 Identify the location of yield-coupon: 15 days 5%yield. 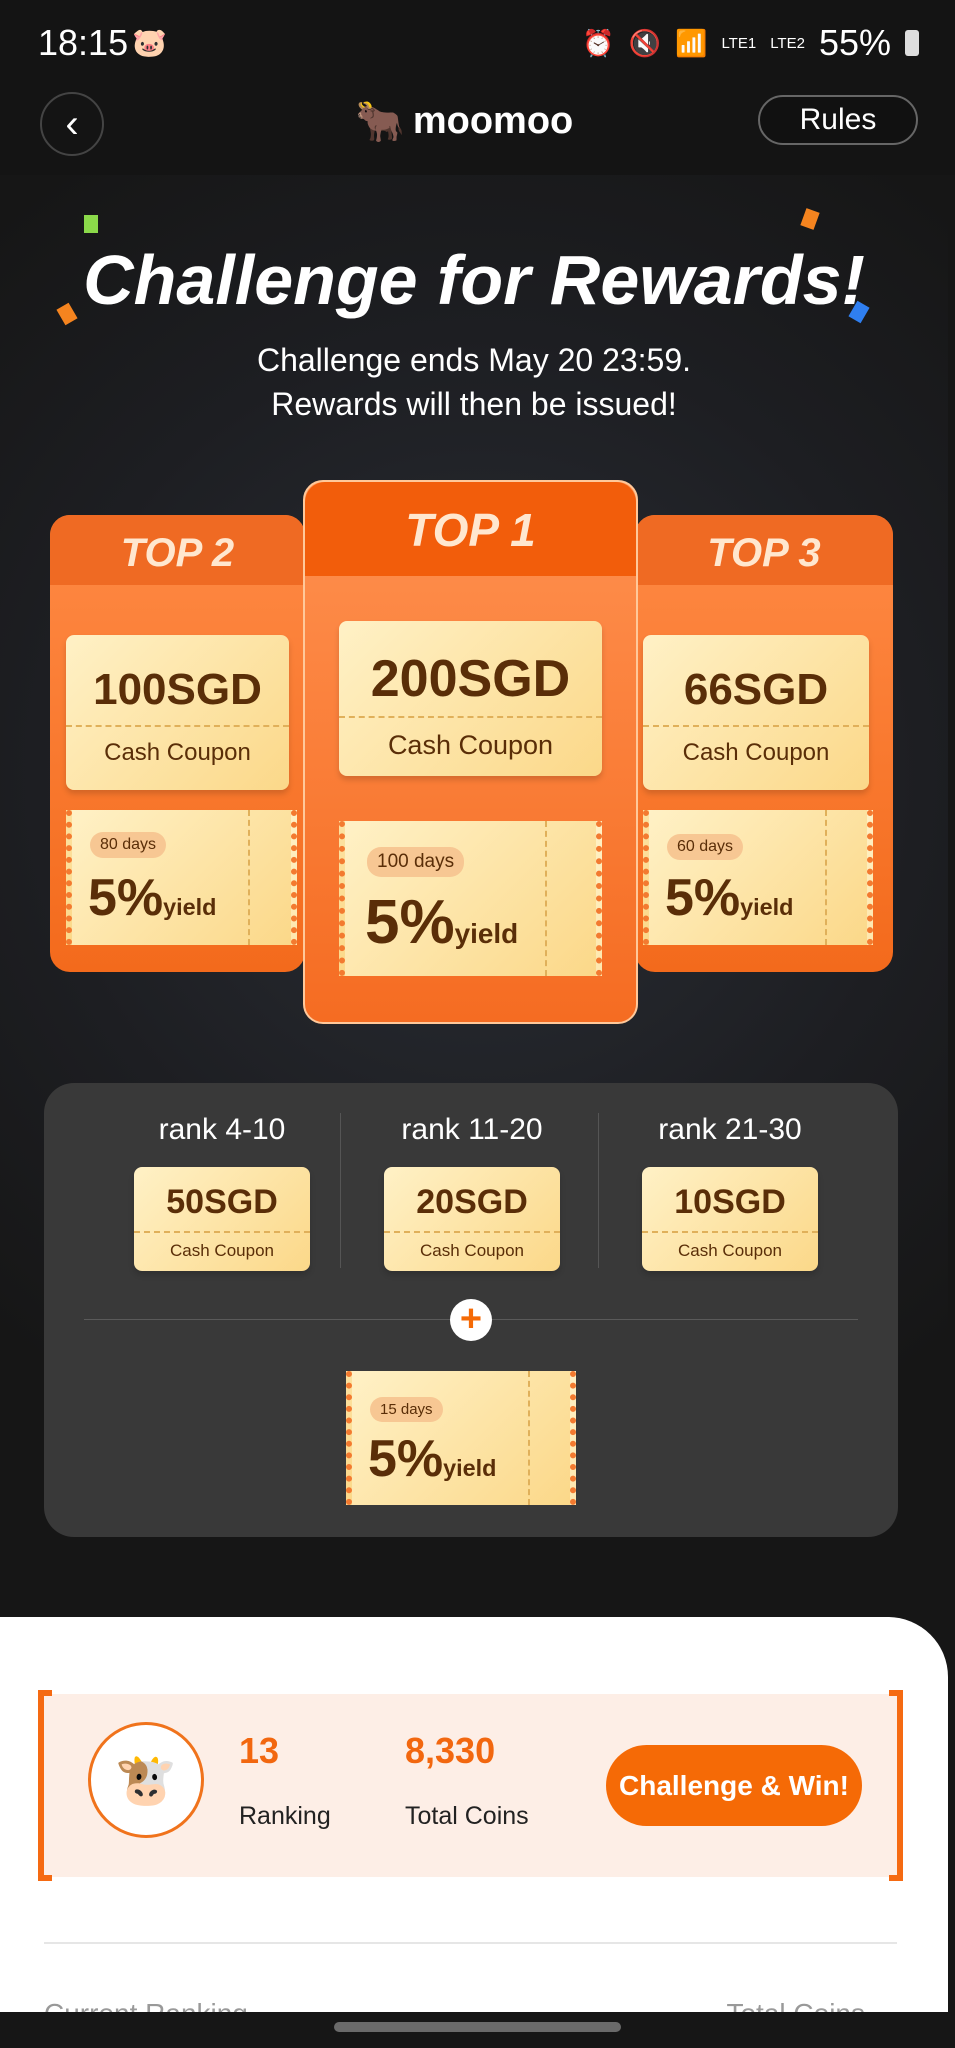
(461, 1438).